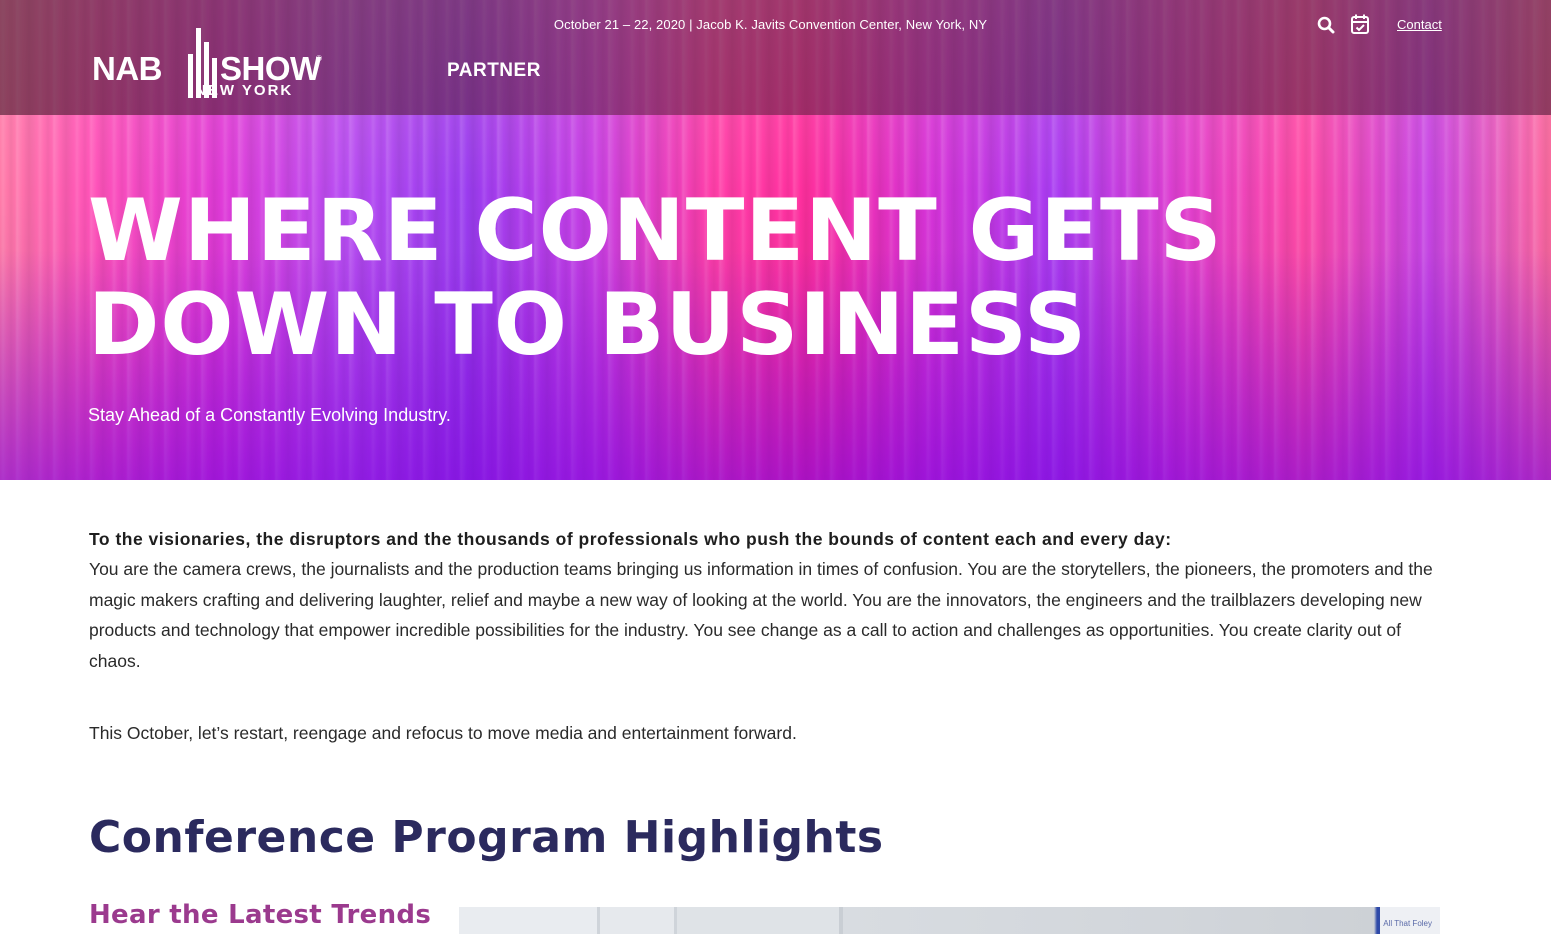 This screenshot has height=934, width=1551. Describe the element at coordinates (207, 65) in the screenshot. I see `nab-show-logo: NAB SHOW ® NEW YORK` at that location.